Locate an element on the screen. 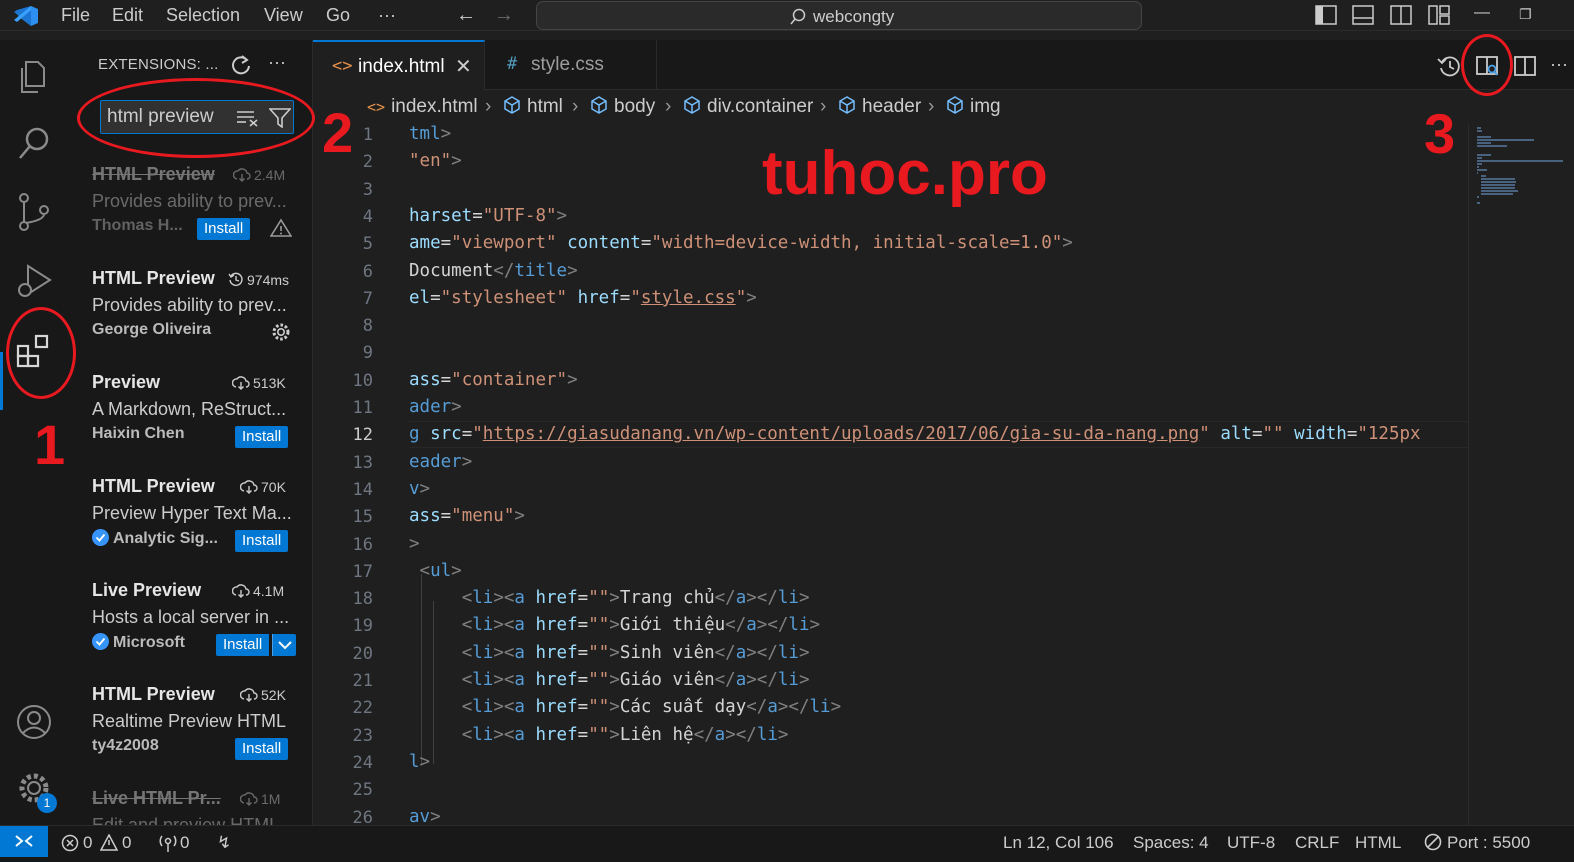 This screenshot has height=862, width=1574. breadcrumb-item: div.container is located at coordinates (748, 107).